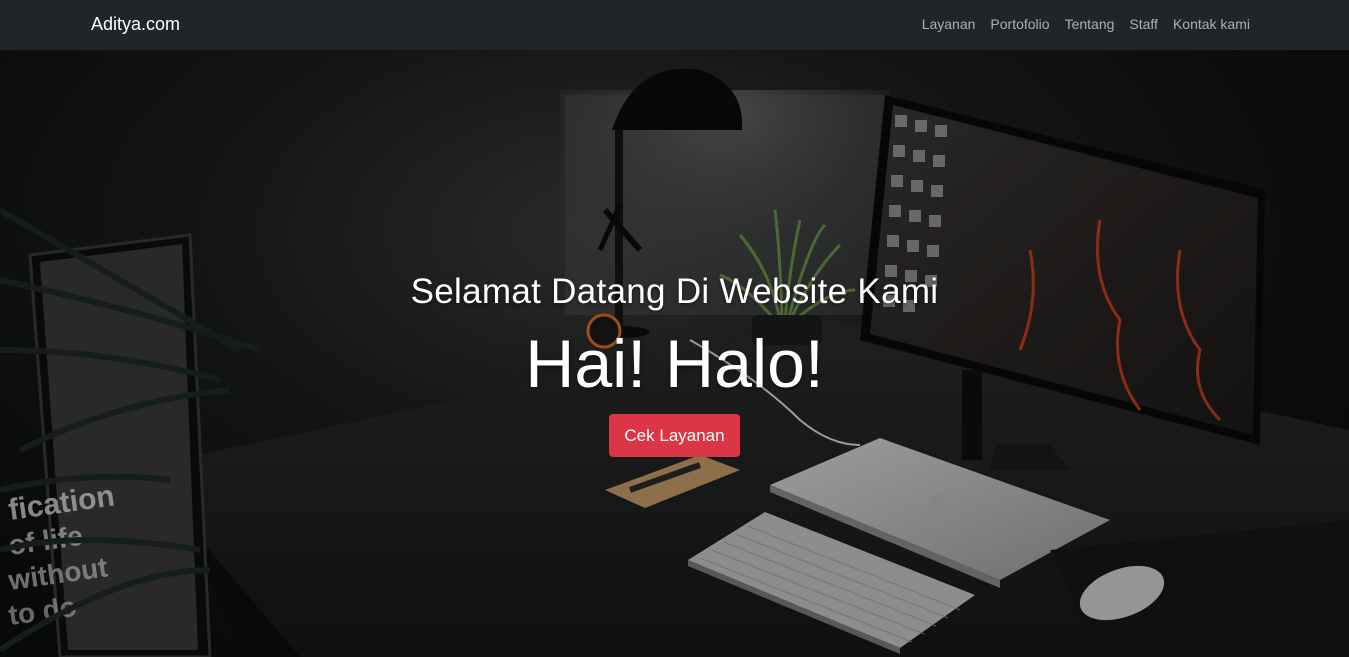 Image resolution: width=1349 pixels, height=657 pixels. I want to click on nav-link-tentang: Tentang, so click(1090, 24).